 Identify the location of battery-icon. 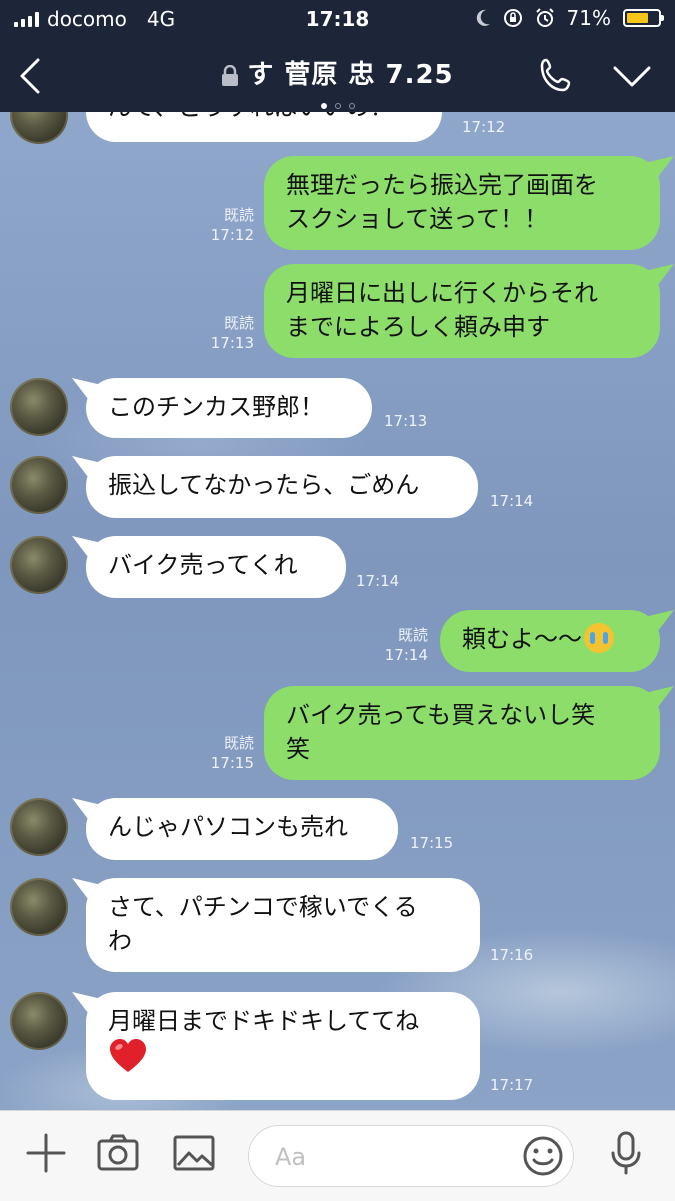
(643, 18).